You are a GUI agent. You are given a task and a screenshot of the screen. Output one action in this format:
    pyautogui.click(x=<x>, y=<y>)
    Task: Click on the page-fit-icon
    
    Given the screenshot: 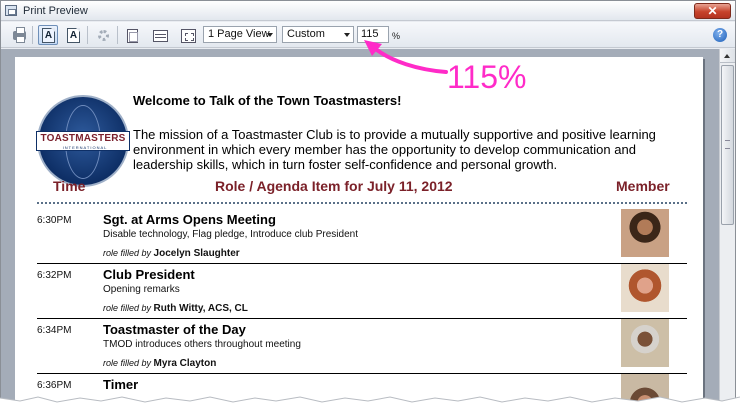 What is the action you would take?
    pyautogui.click(x=188, y=36)
    